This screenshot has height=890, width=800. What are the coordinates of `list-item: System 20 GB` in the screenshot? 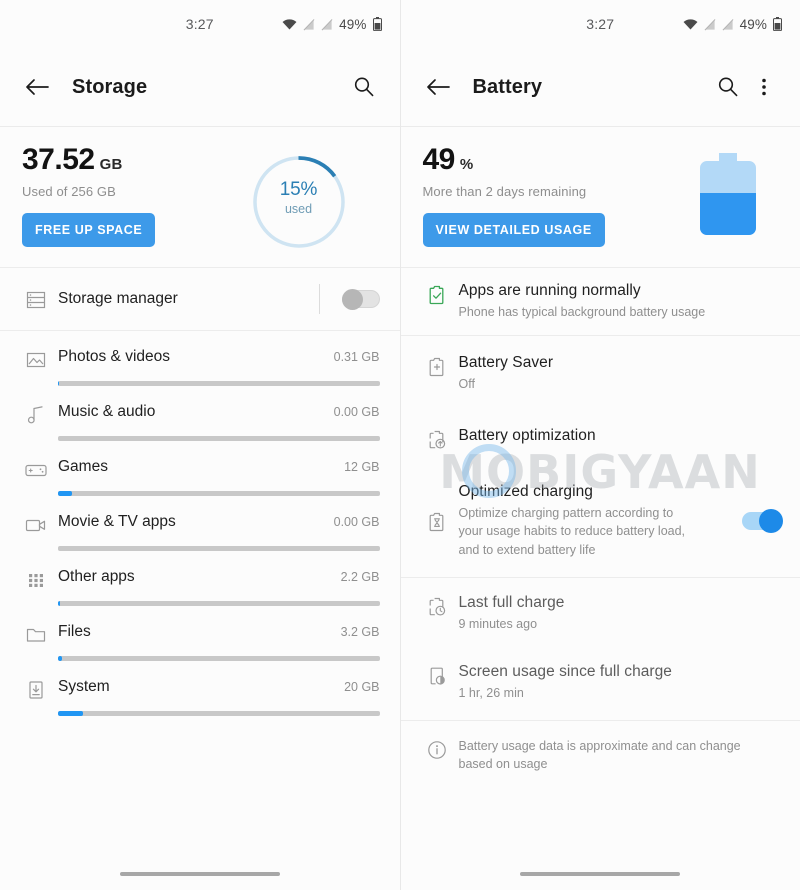 It's located at (200, 688).